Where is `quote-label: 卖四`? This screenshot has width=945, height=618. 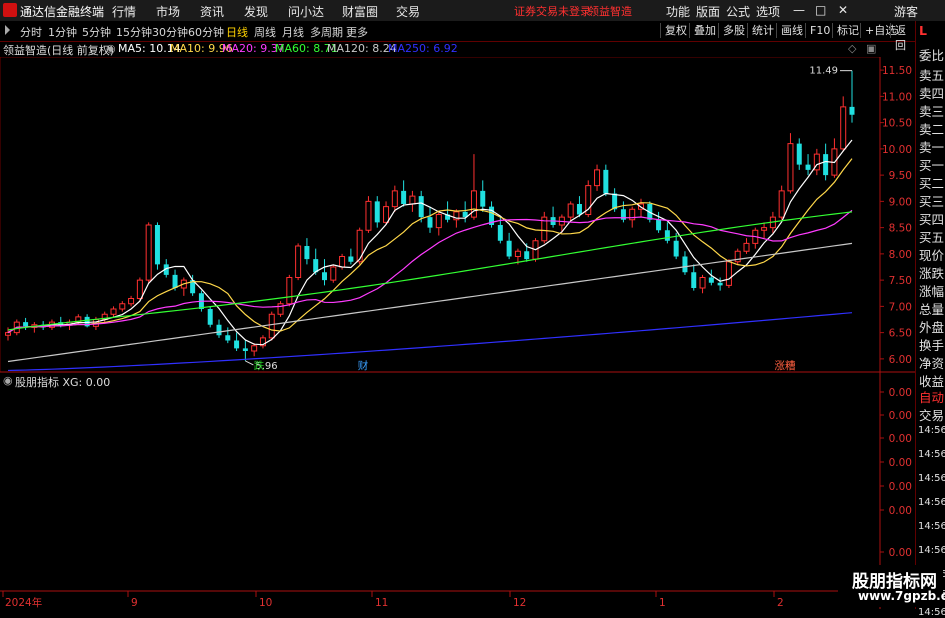 quote-label: 卖四 is located at coordinates (932, 93).